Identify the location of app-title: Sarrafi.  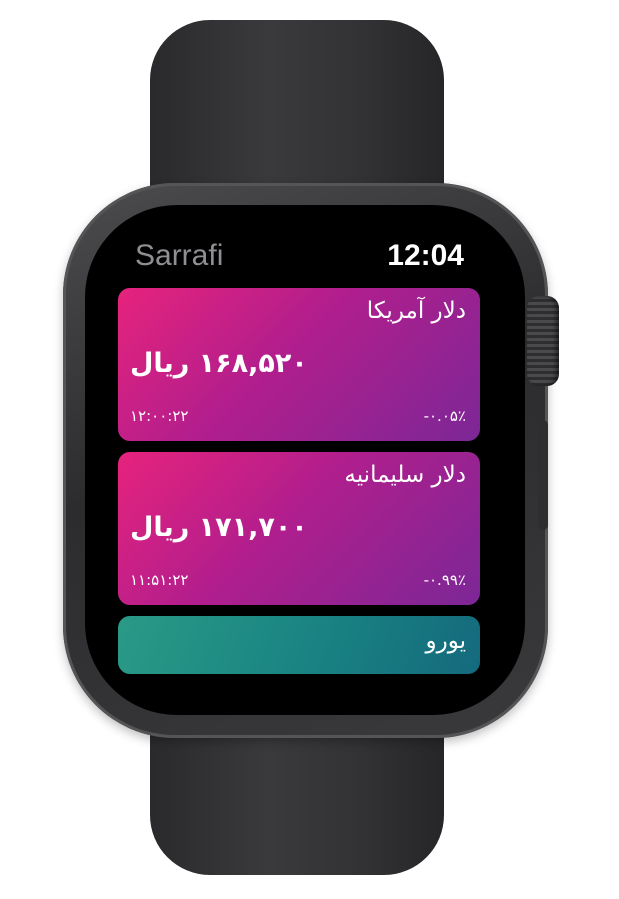
(179, 255).